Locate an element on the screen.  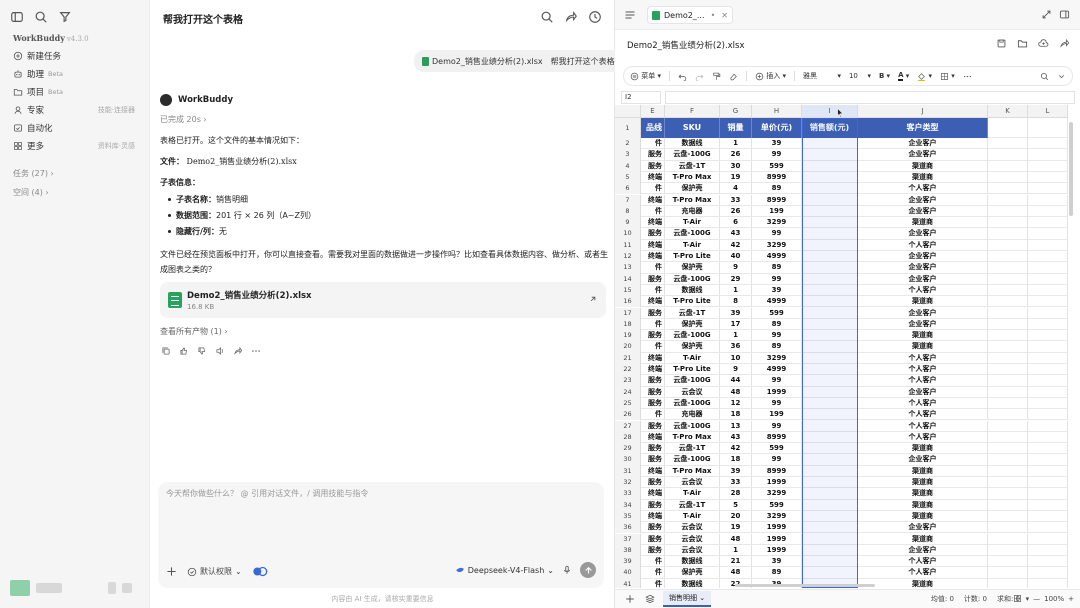
table-cell: 1 is located at coordinates (736, 550).